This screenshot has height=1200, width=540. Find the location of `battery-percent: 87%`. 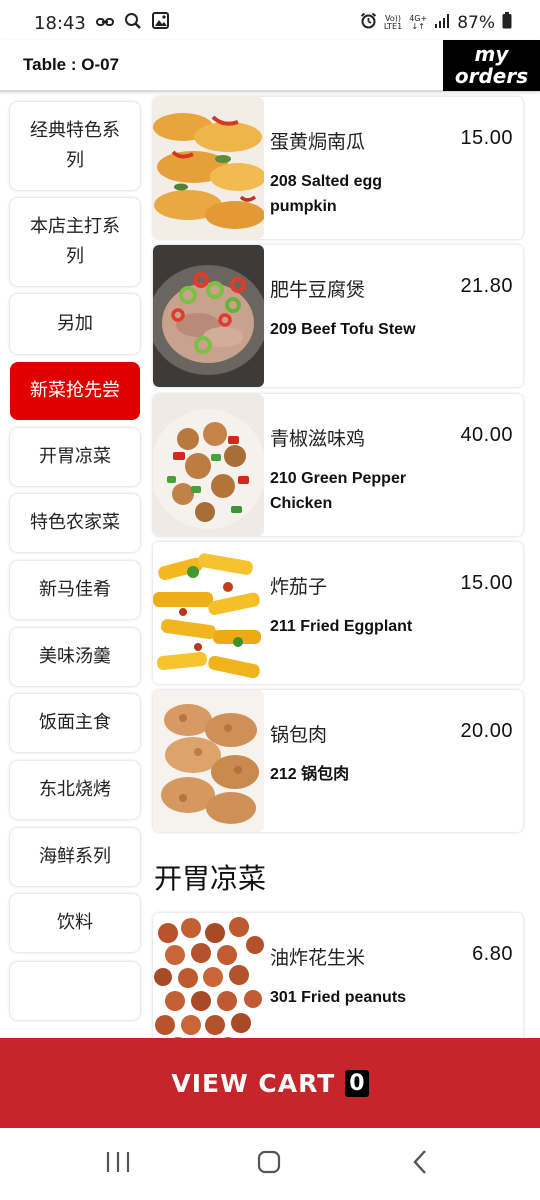

battery-percent: 87% is located at coordinates (476, 23).